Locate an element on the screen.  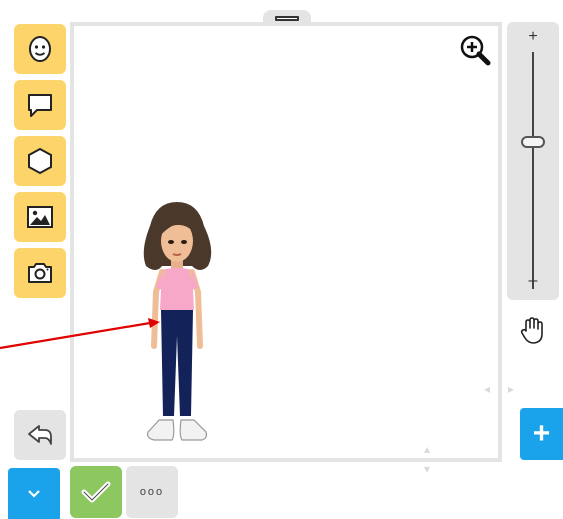
checkmark-icon is located at coordinates (96, 492).